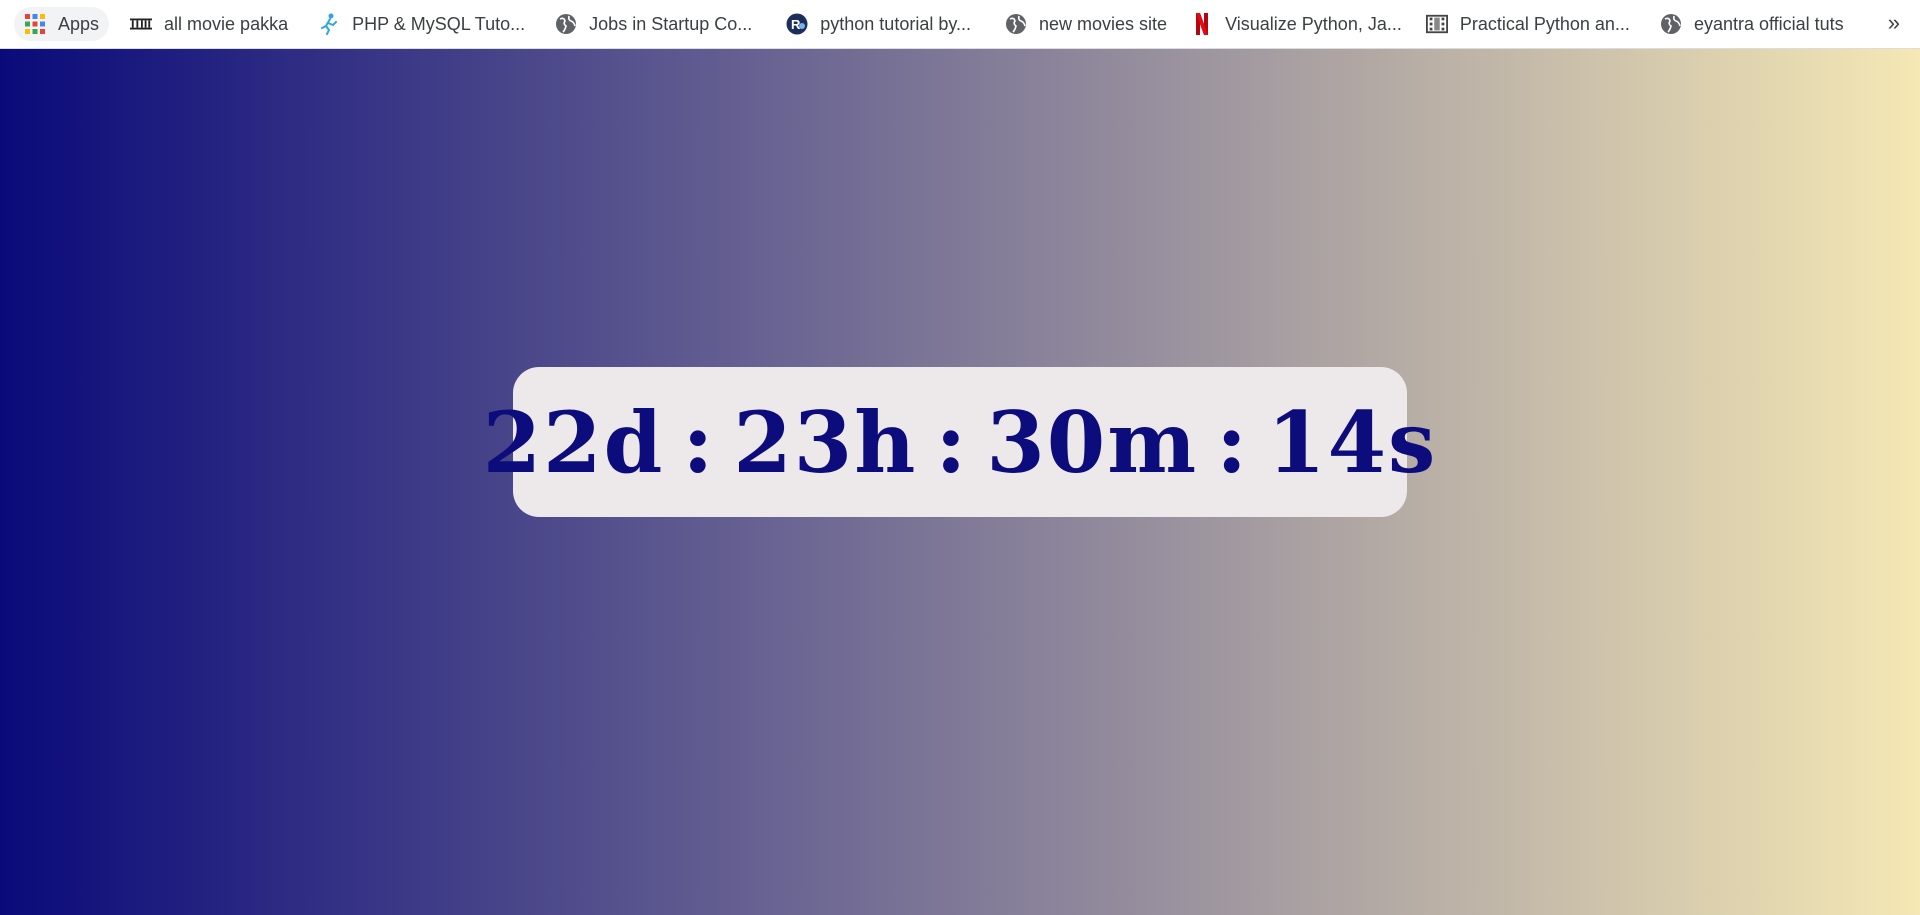 This screenshot has width=1920, height=915. I want to click on bookmark-label: all movie pakka, so click(226, 23).